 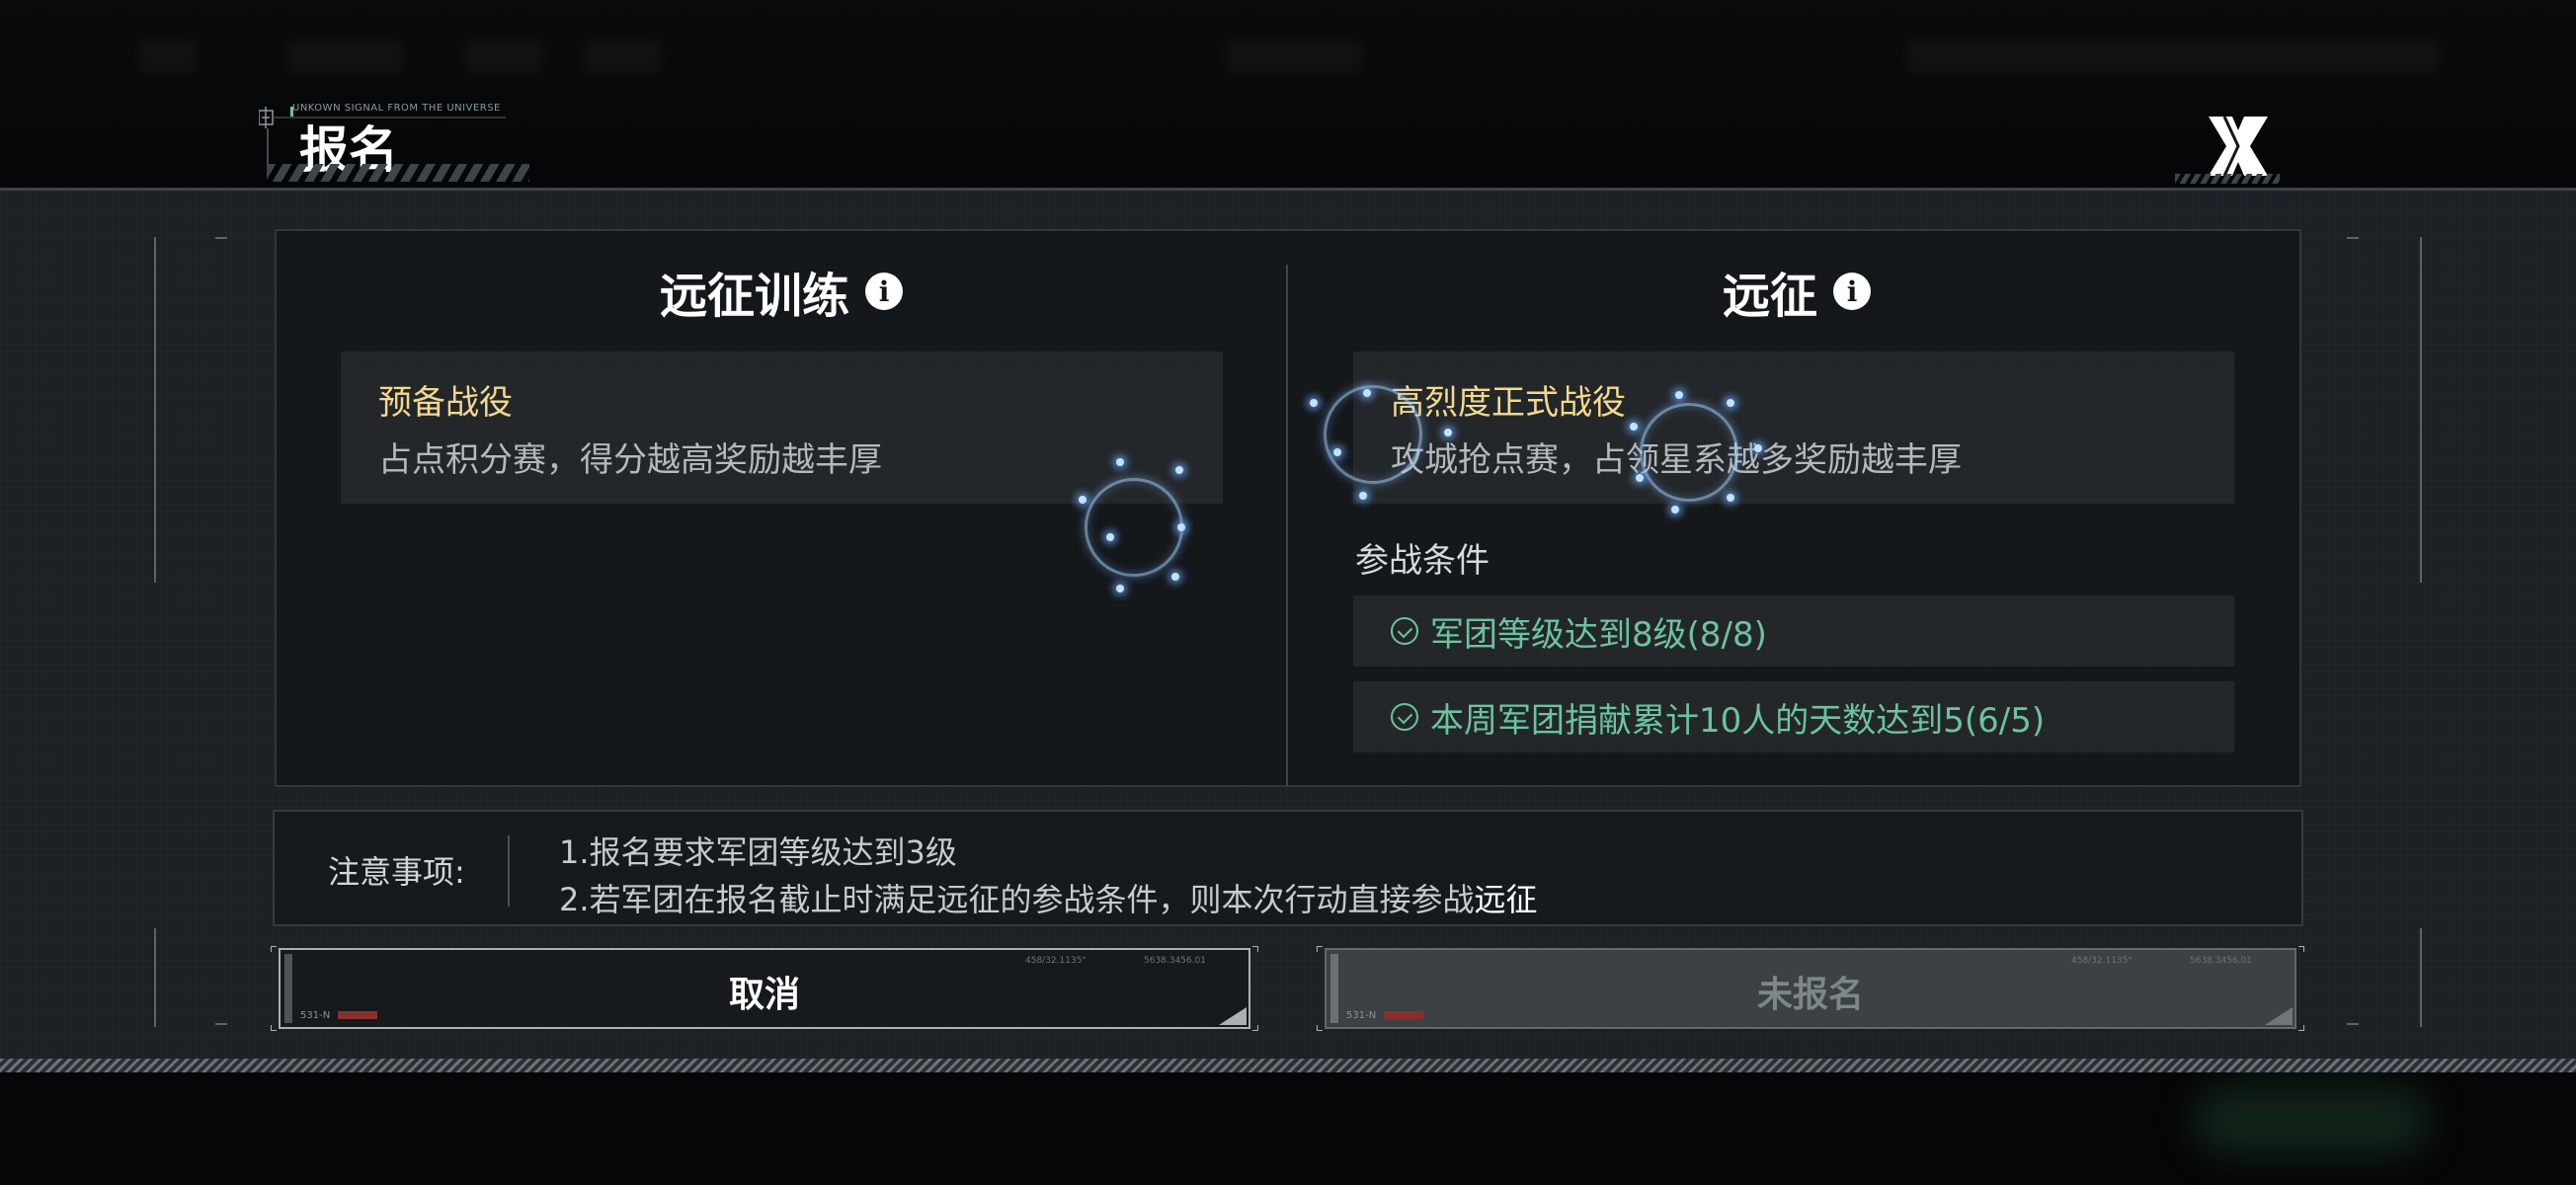 I want to click on not-signed-up-button: 458/32.1135° 5638.3456.01 531-N 未报名, so click(x=1810, y=989).